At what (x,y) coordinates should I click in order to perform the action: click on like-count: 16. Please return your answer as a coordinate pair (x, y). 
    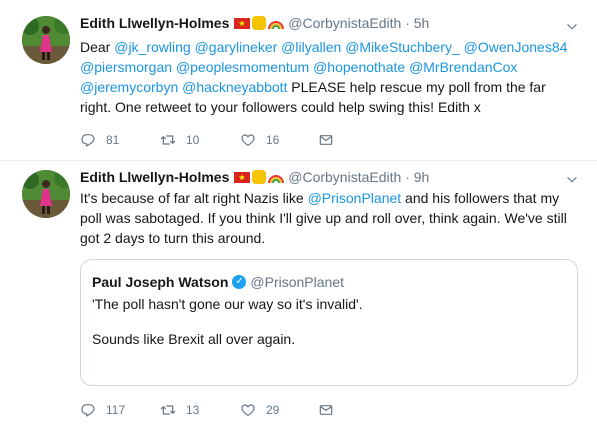
    Looking at the image, I should click on (273, 140).